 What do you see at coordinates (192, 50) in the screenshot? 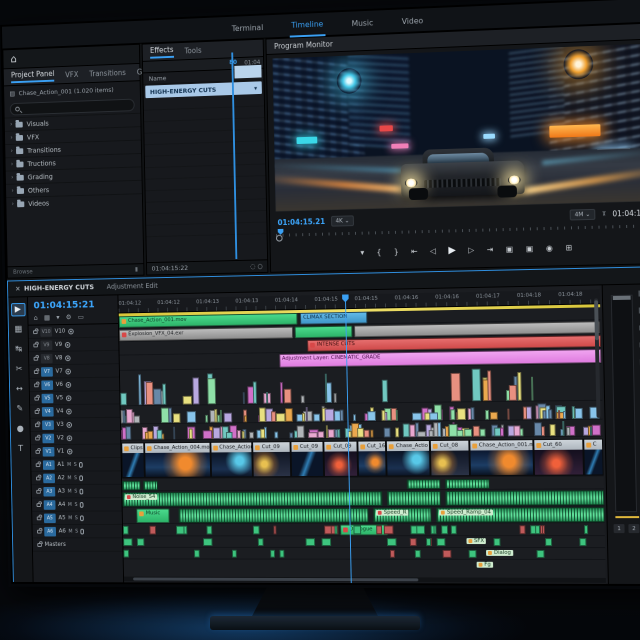
I see `effects-tab-tools: Tools` at bounding box center [192, 50].